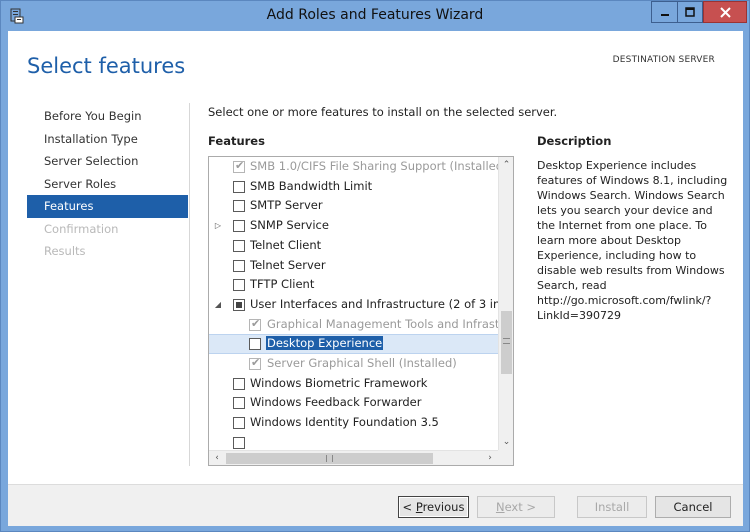 The width and height of the screenshot is (750, 532). I want to click on tree-row-label: Server Graphical Shell (Installed), so click(362, 363).